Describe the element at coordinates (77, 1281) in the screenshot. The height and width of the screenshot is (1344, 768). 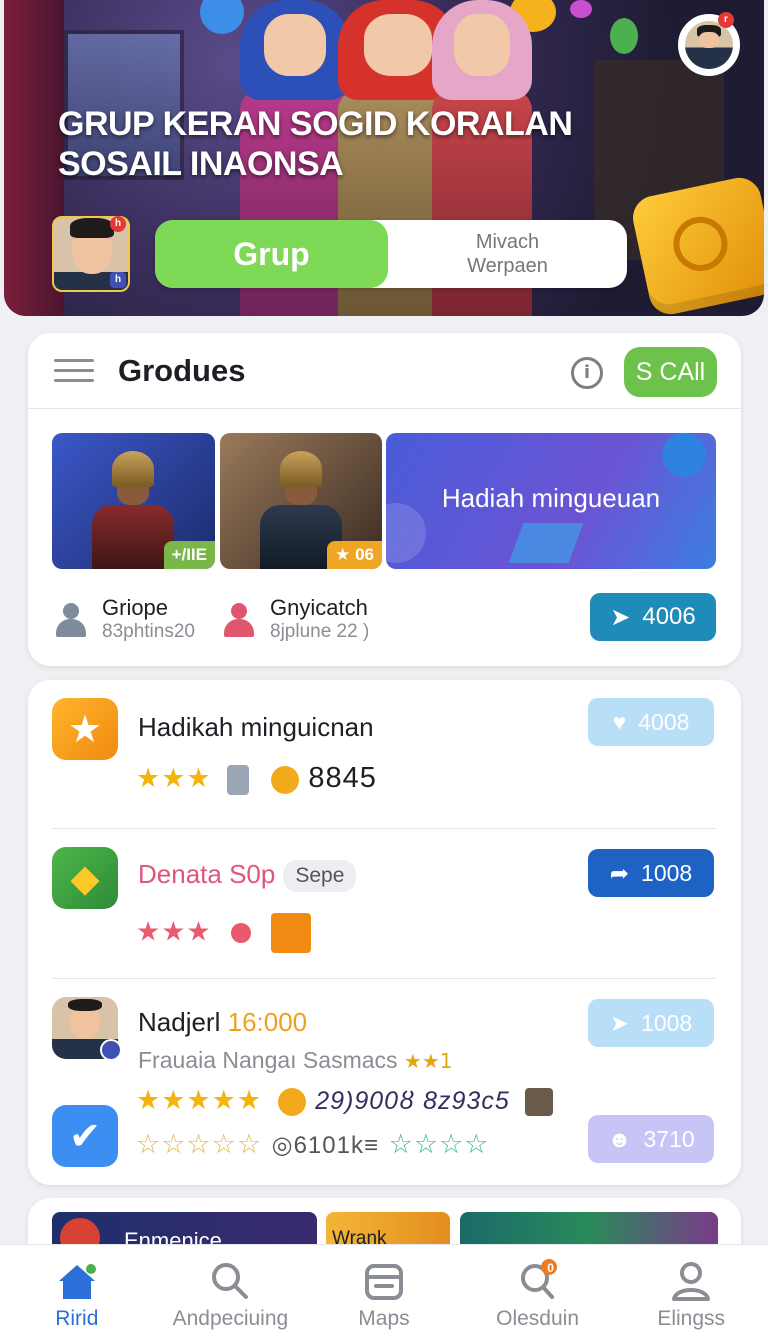
I see `home-icon` at that location.